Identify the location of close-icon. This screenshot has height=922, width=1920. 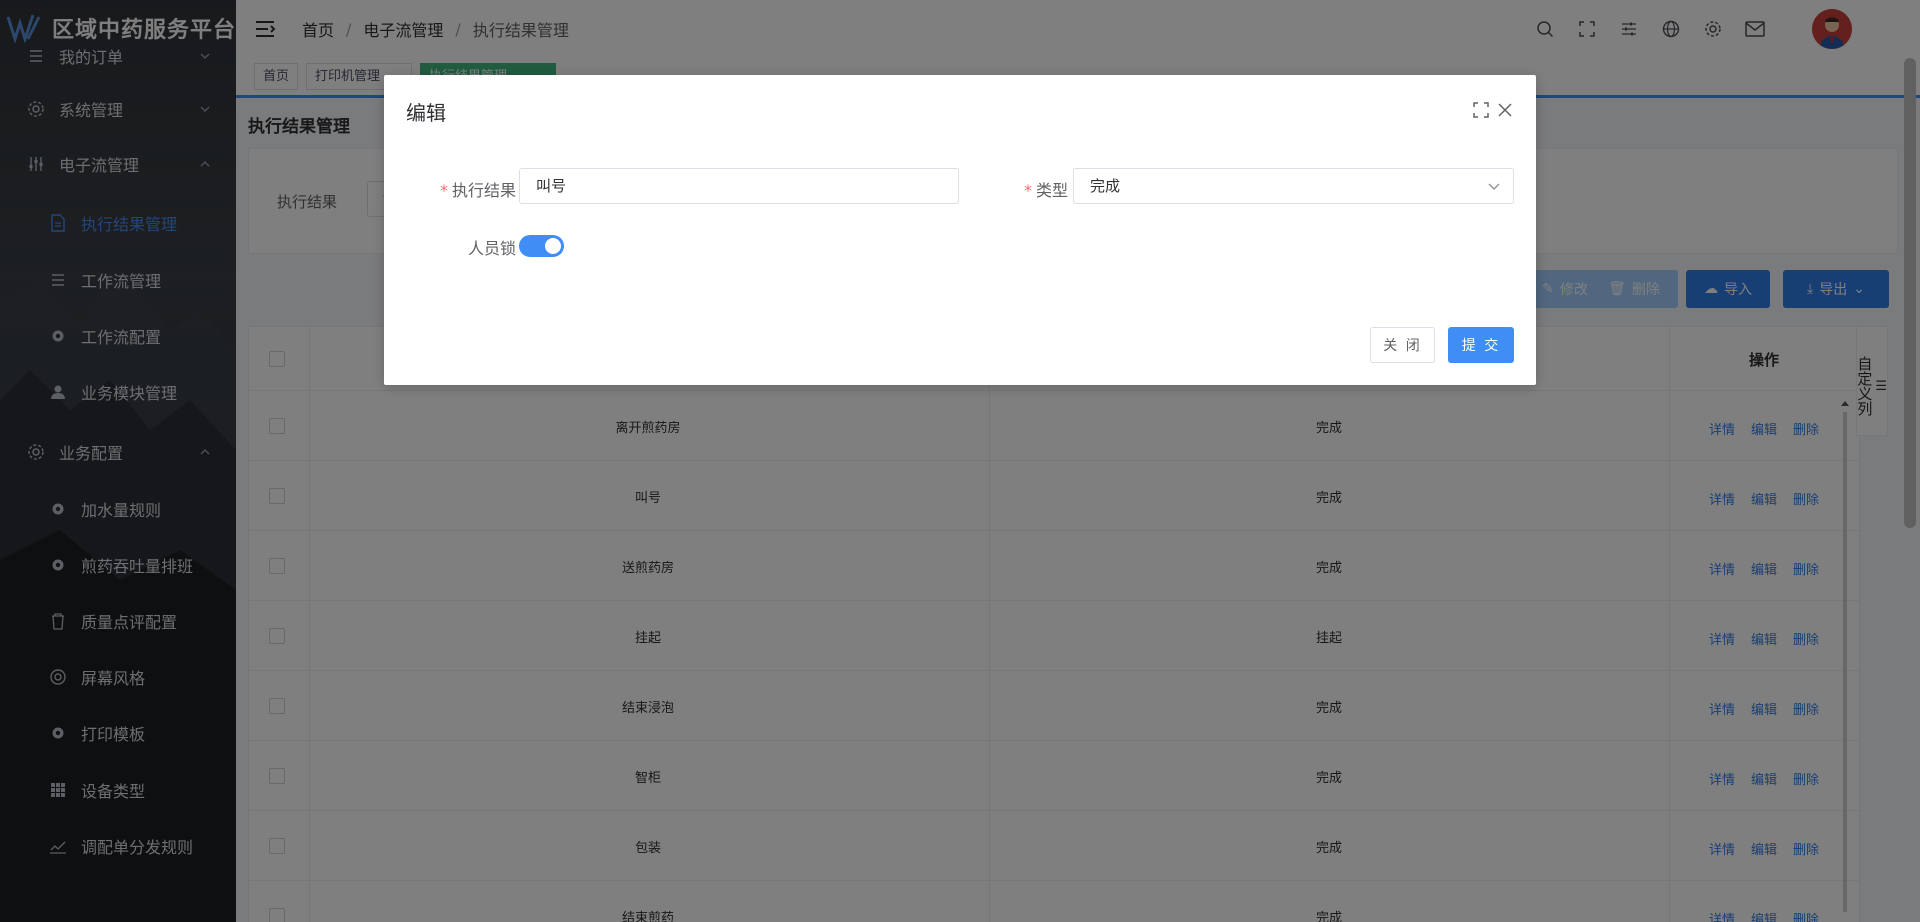
(1505, 110).